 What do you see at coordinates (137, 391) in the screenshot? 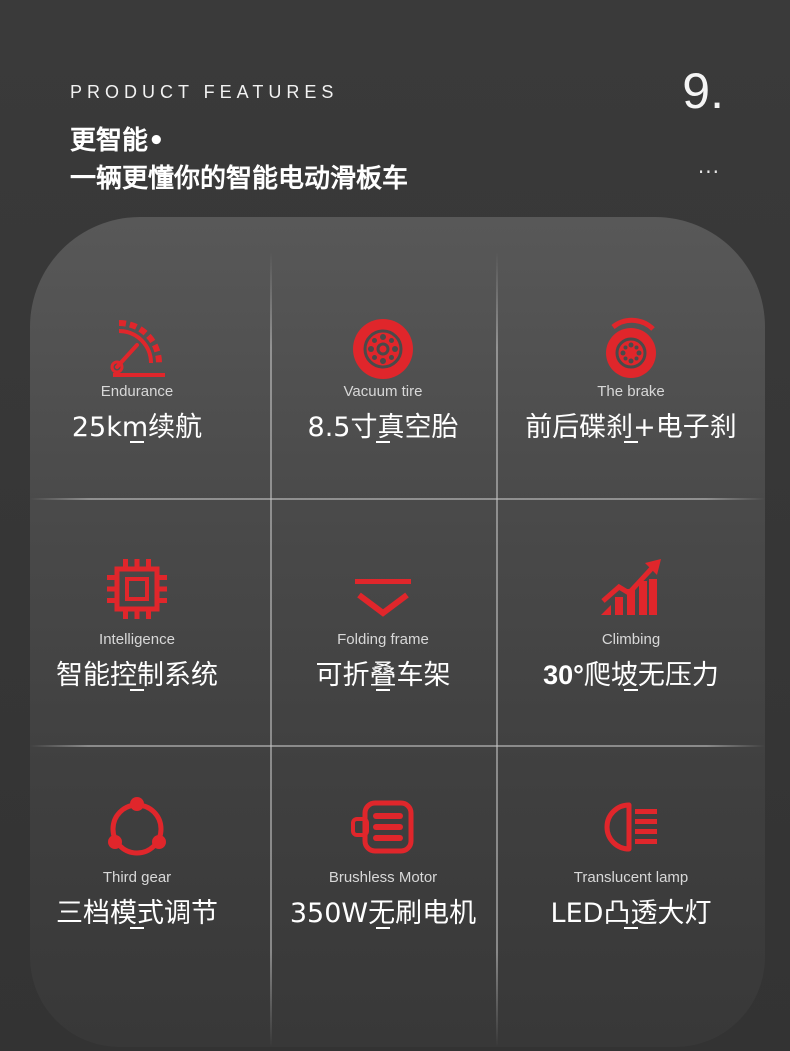
I see `feature-label-en: Endurance` at bounding box center [137, 391].